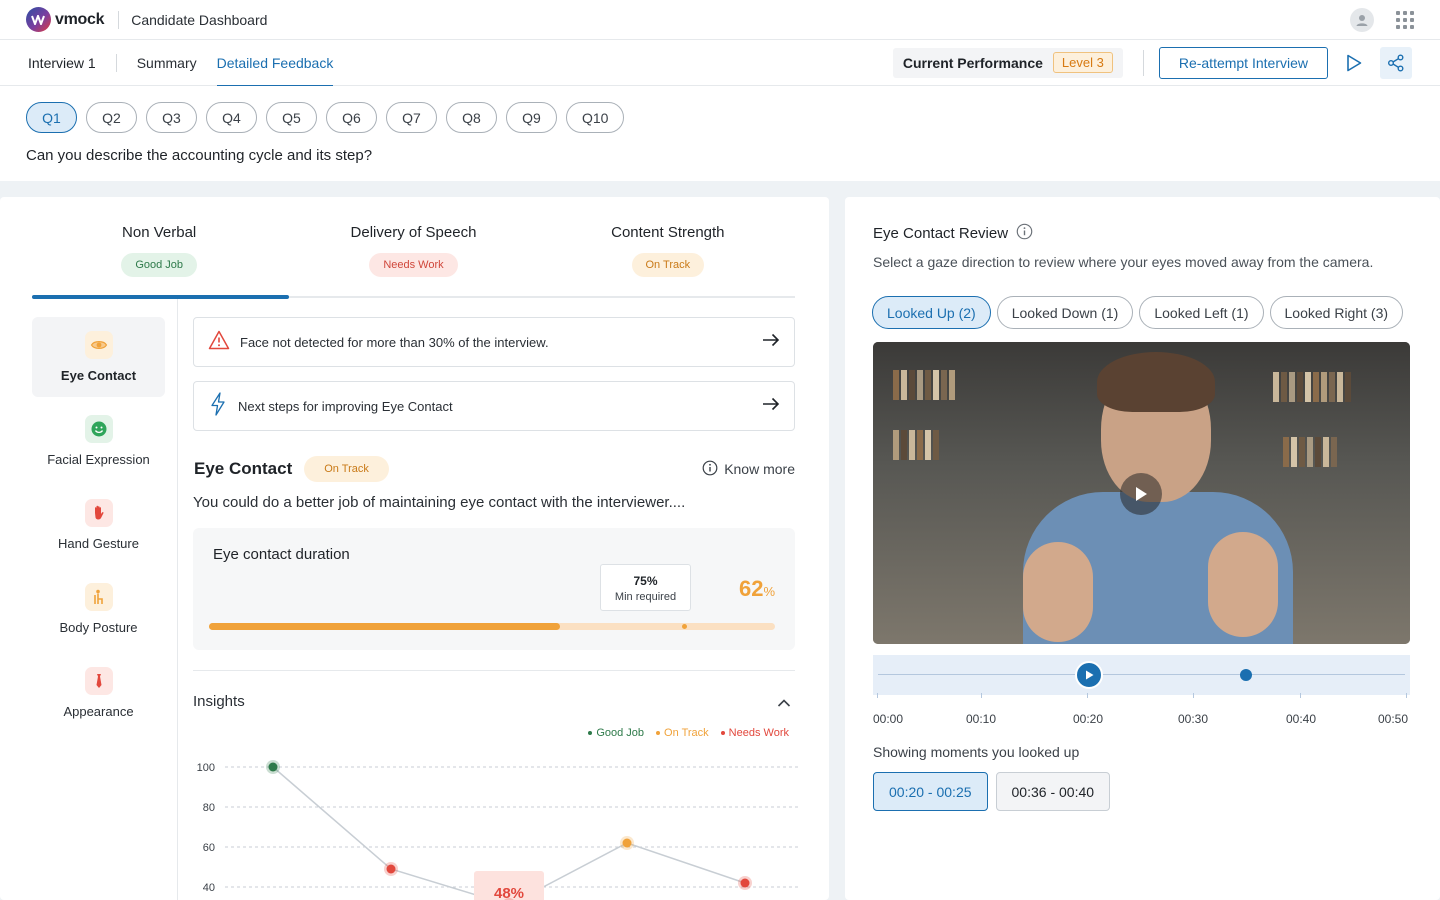 The width and height of the screenshot is (1440, 900). I want to click on timeline-label: 00:30, so click(1193, 719).